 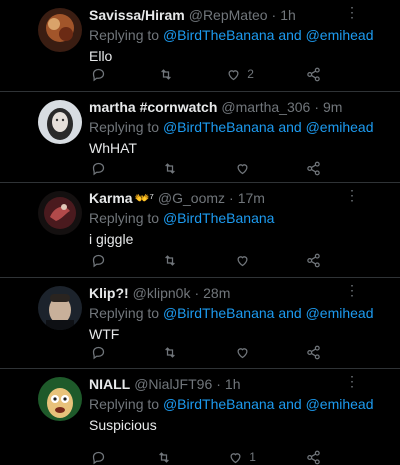 I want to click on display-name: NIALL, so click(x=109, y=384).